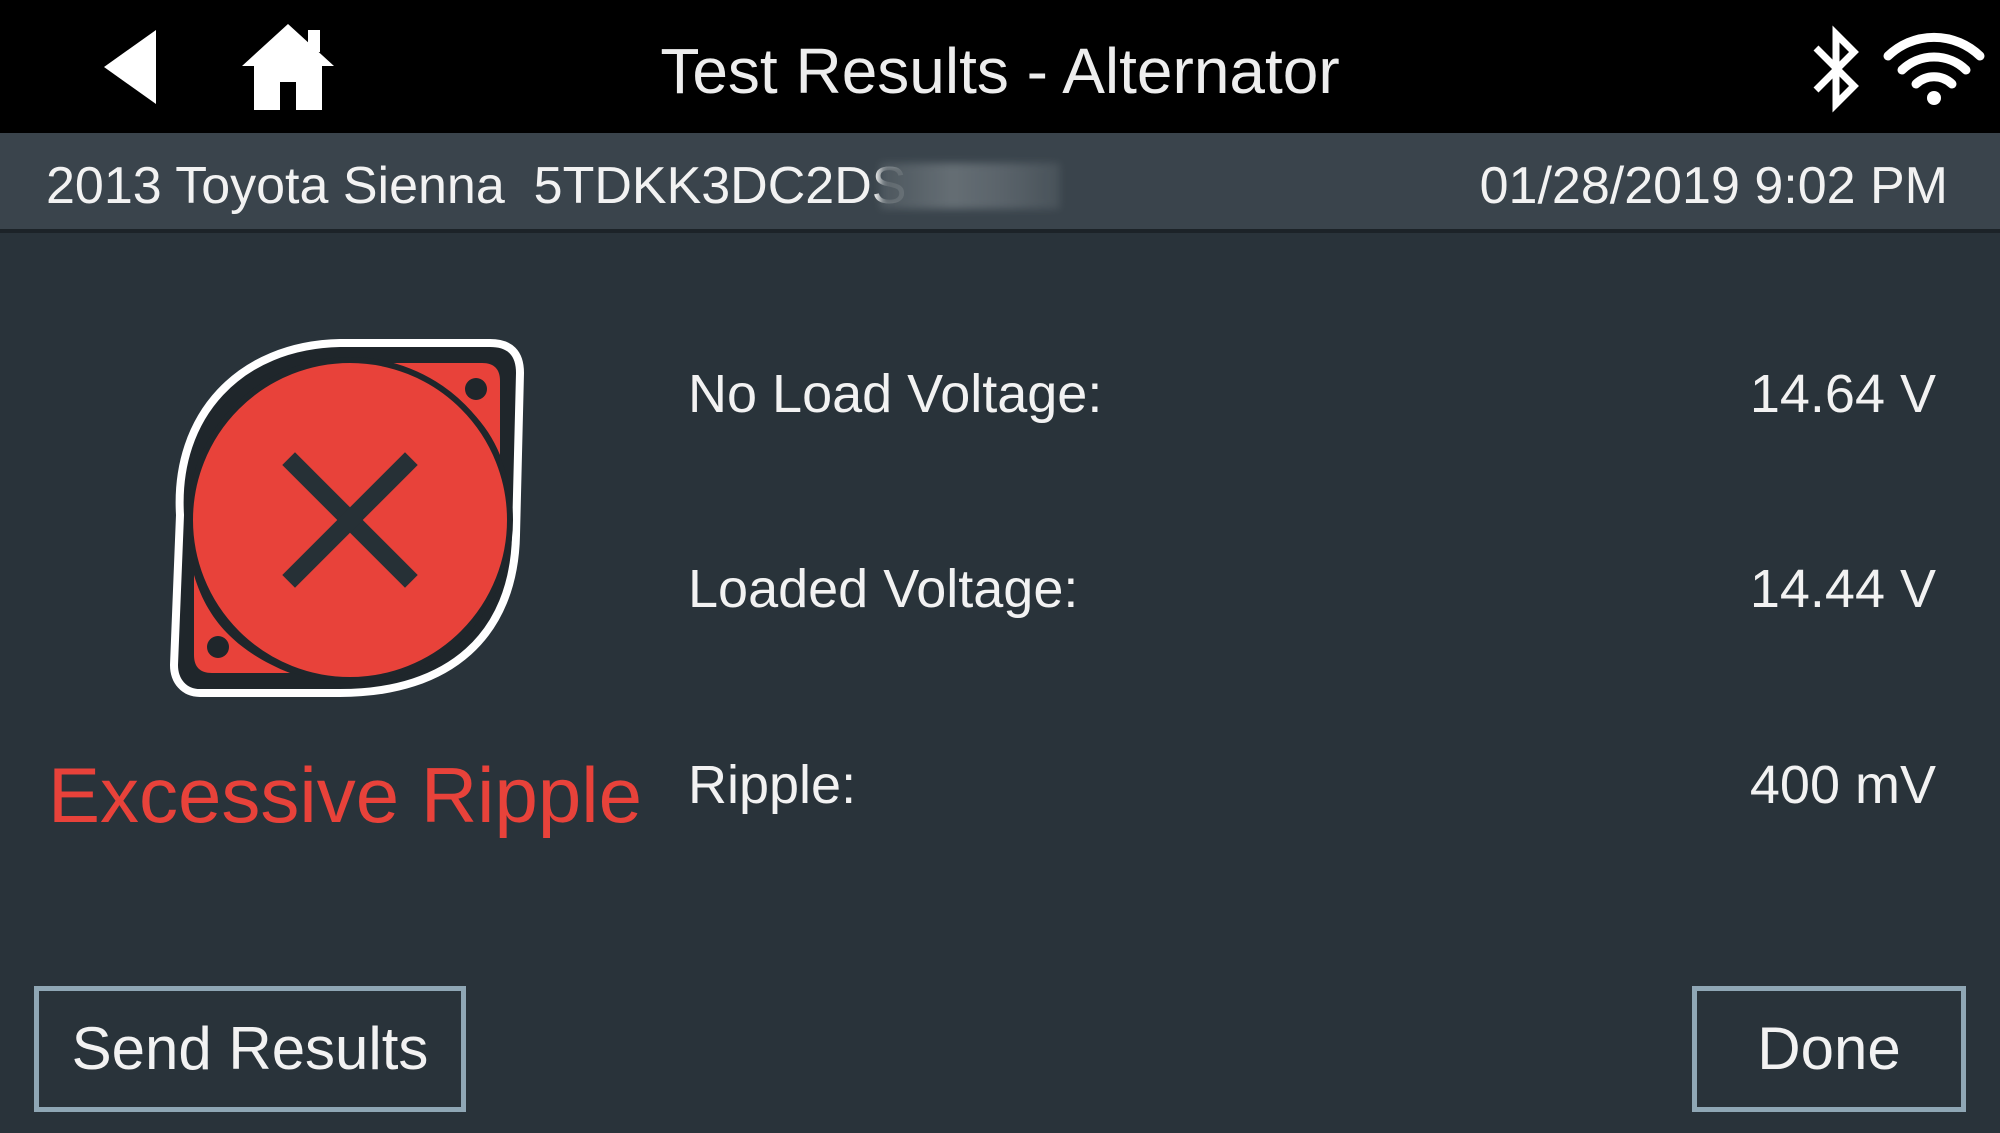 The height and width of the screenshot is (1133, 2000). I want to click on bluetooth-status, so click(1836, 69).